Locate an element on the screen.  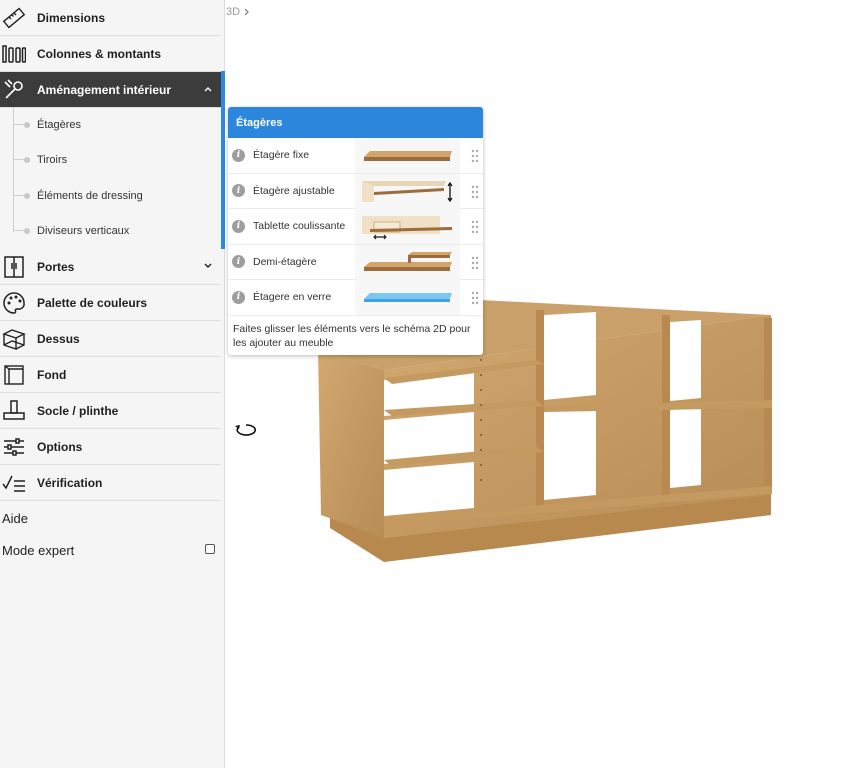
sliding-shelf-thumbnail is located at coordinates (407, 226).